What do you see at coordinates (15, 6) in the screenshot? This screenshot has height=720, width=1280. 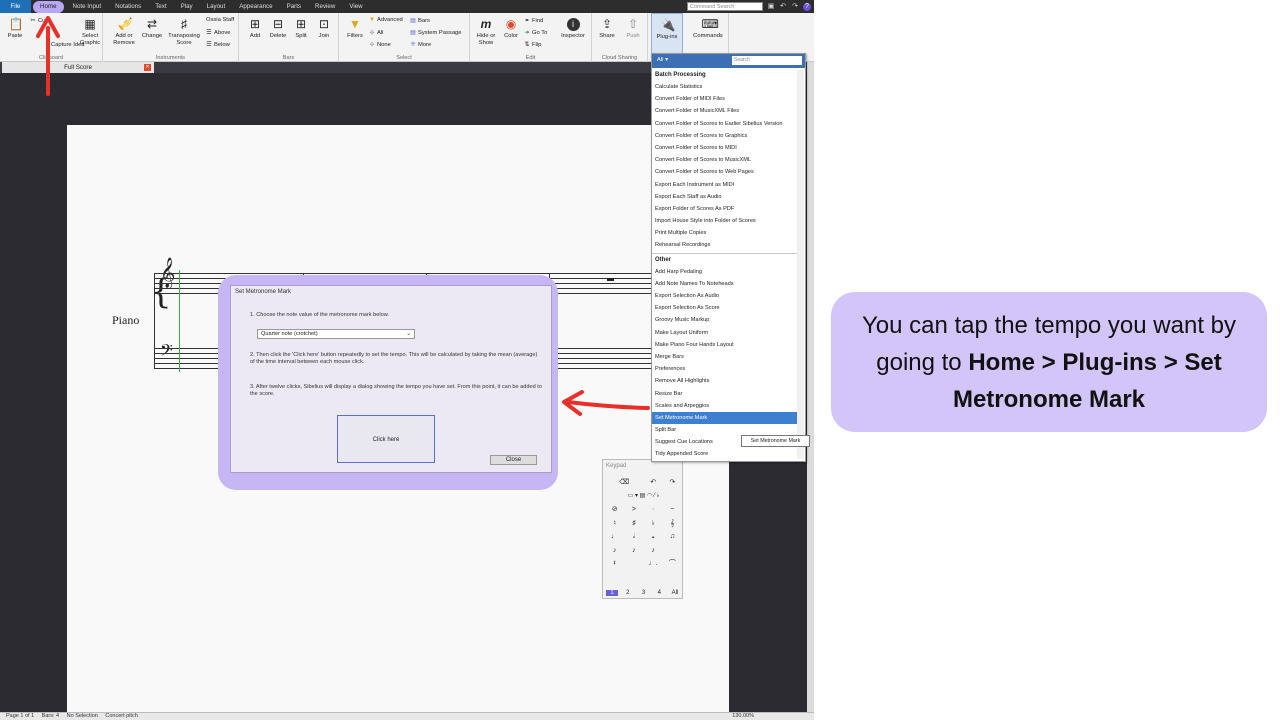 I see `tab-file: File` at bounding box center [15, 6].